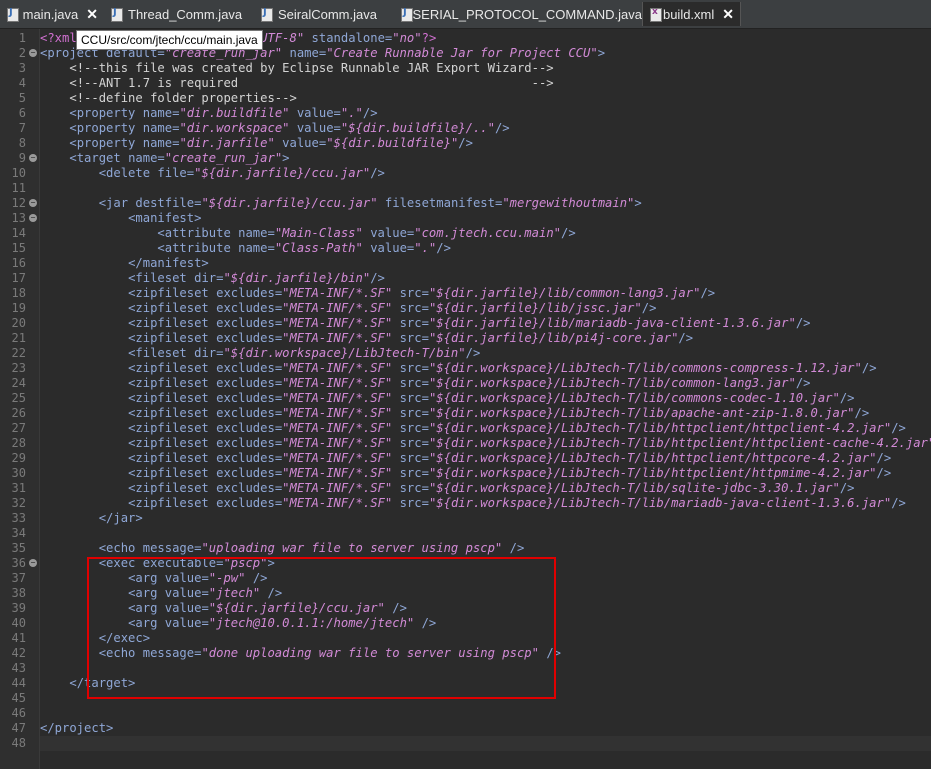 This screenshot has width=931, height=769. I want to click on code-text: </exec>, so click(124, 638).